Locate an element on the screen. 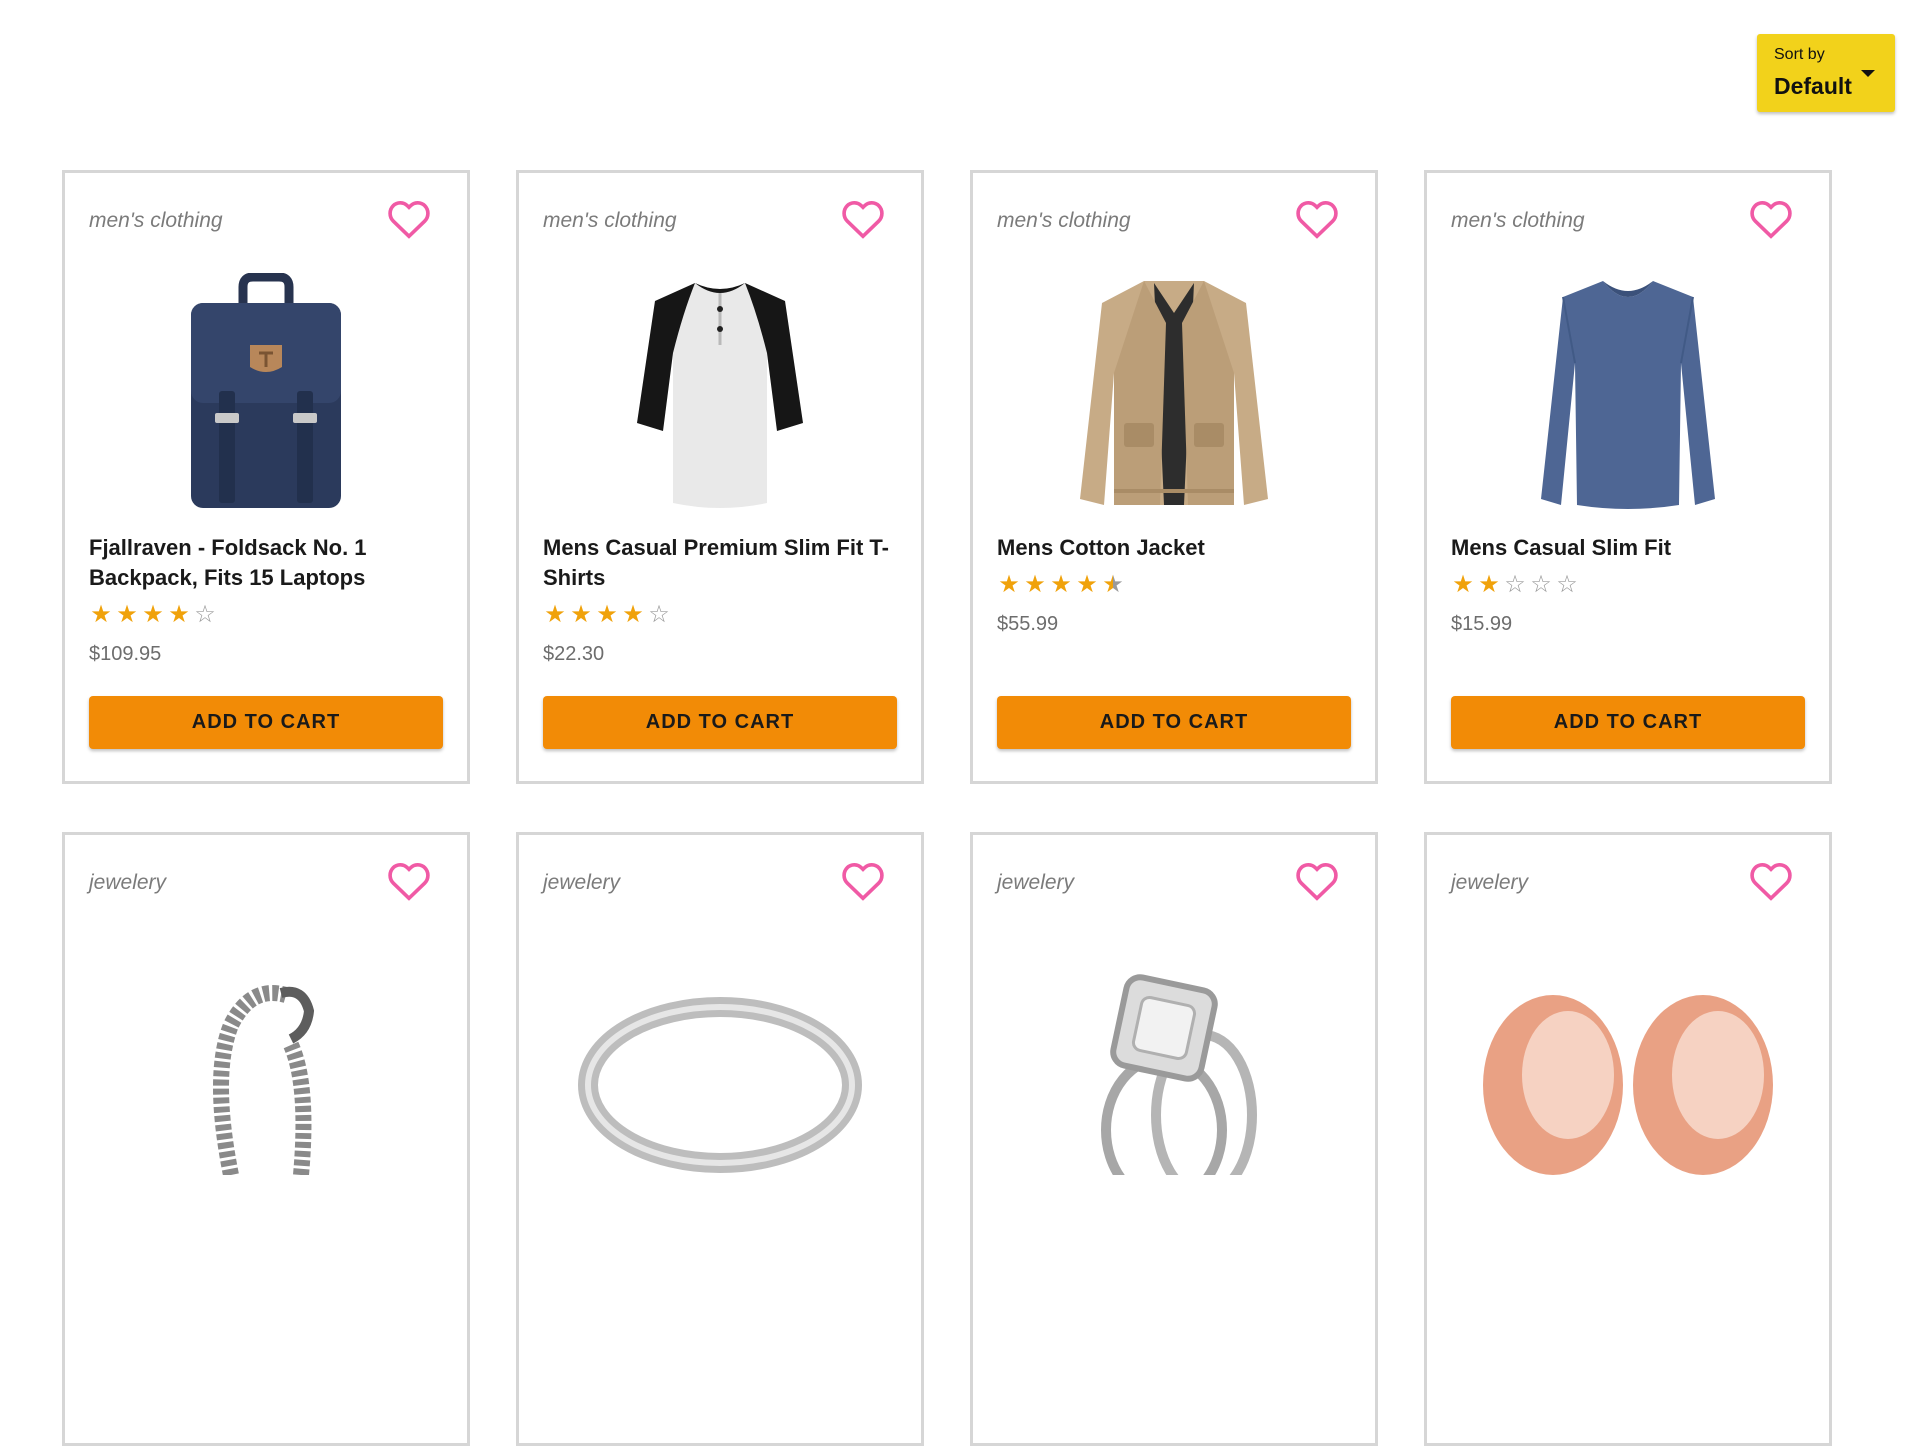 The width and height of the screenshot is (1920, 1446). product-rating: ★ ★ ★ ★ ★ is located at coordinates (1061, 585).